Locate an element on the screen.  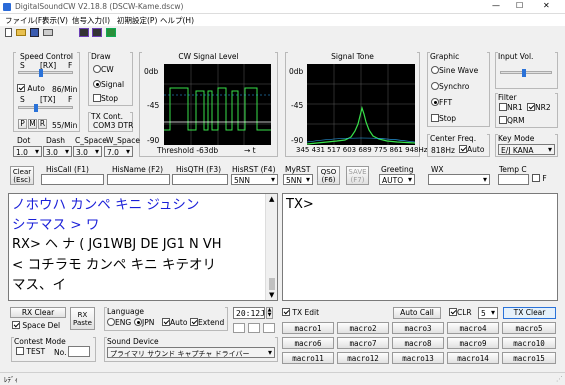
sound-device-select: プライマリ サウンド キャプチャ ドライバー is located at coordinates (191, 352).